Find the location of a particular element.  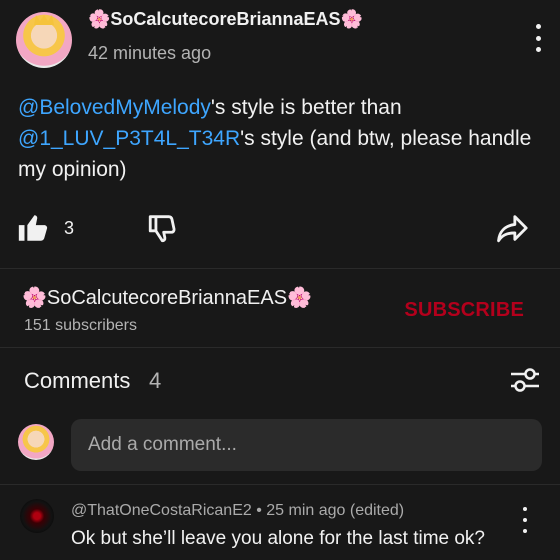

comments-count: 4 is located at coordinates (155, 380).